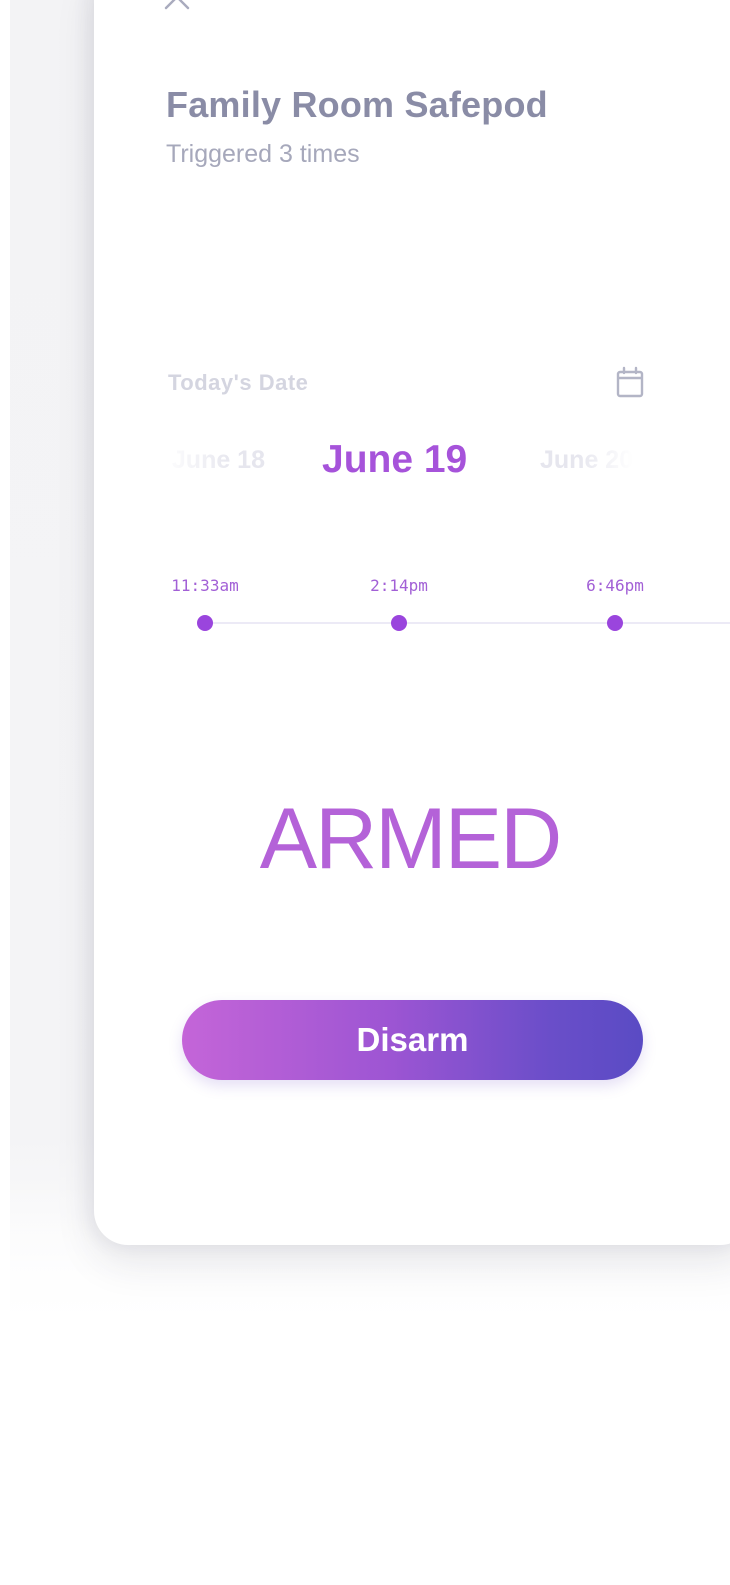  I want to click on calendar-icon, so click(630, 383).